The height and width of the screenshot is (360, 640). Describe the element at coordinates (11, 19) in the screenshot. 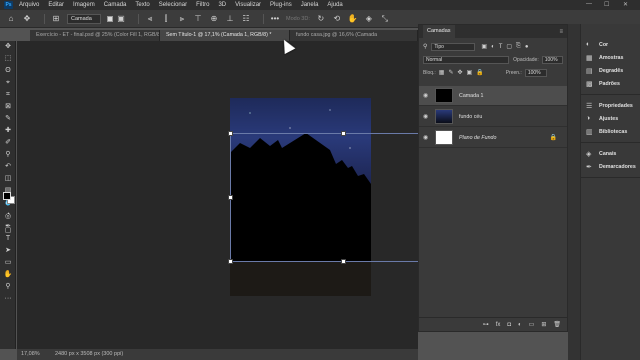

I see `home-icon: ⌂` at that location.